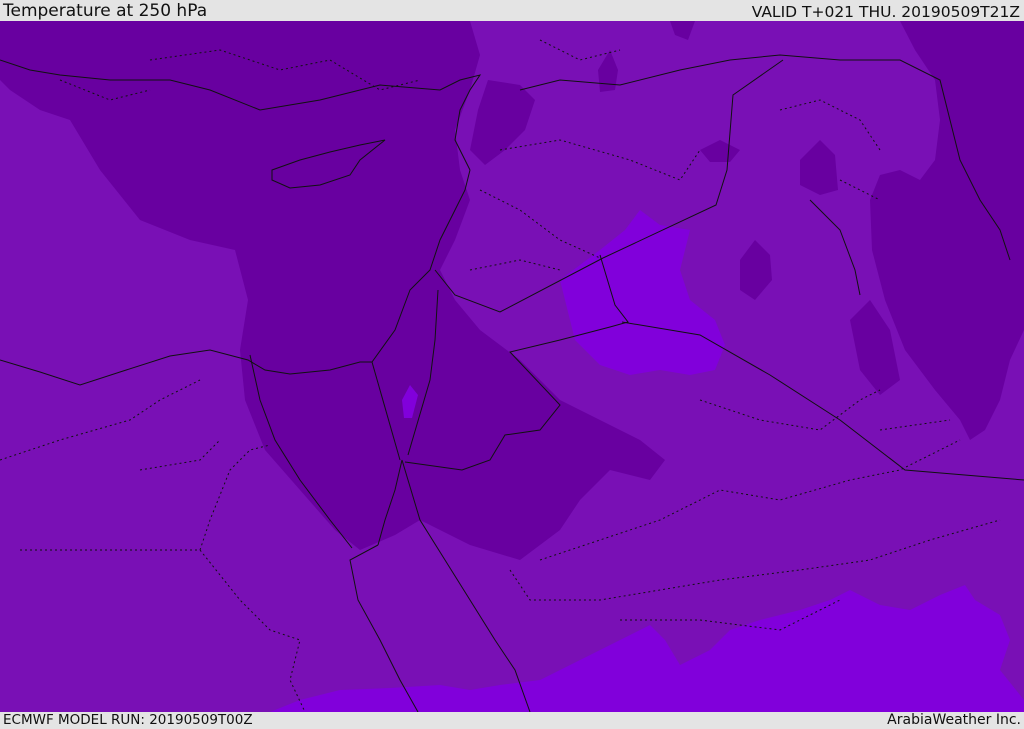 The image size is (1024, 729). What do you see at coordinates (128, 720) in the screenshot?
I see `model-run-label: ECMWF MODEL RUN: 20190509T00Z` at bounding box center [128, 720].